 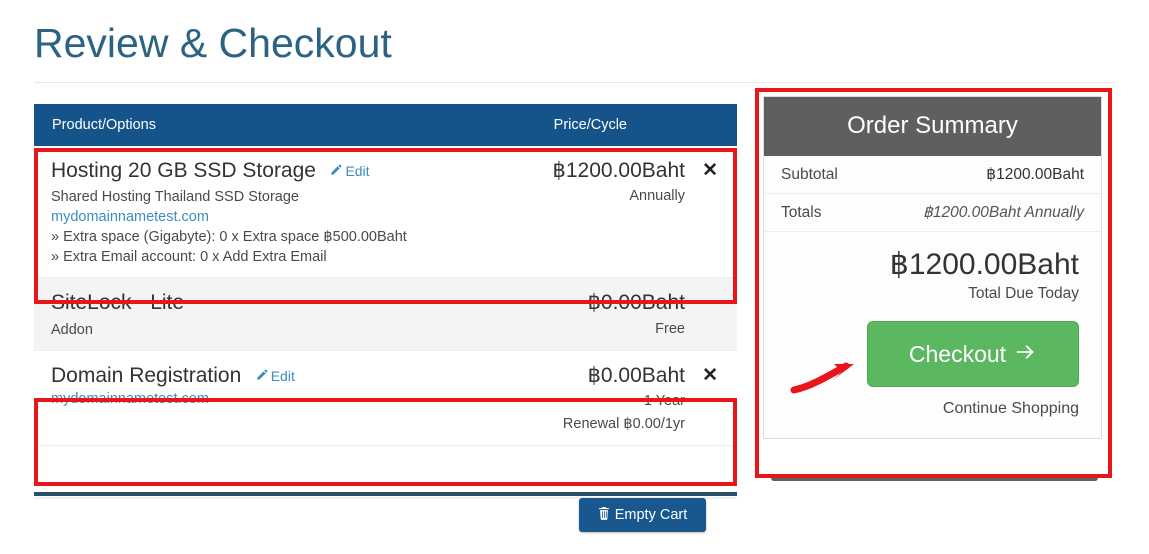 I want to click on table-row: SiteLock - Lite Addon ฿0.00Baht Free, so click(x=385, y=314).